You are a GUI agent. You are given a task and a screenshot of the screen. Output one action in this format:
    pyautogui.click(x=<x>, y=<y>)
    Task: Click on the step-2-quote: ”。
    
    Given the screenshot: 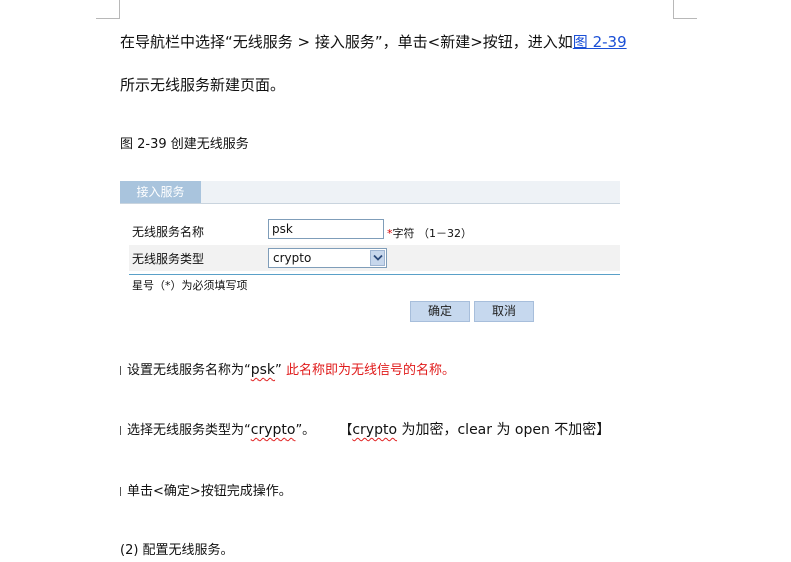 What is the action you would take?
    pyautogui.click(x=305, y=430)
    